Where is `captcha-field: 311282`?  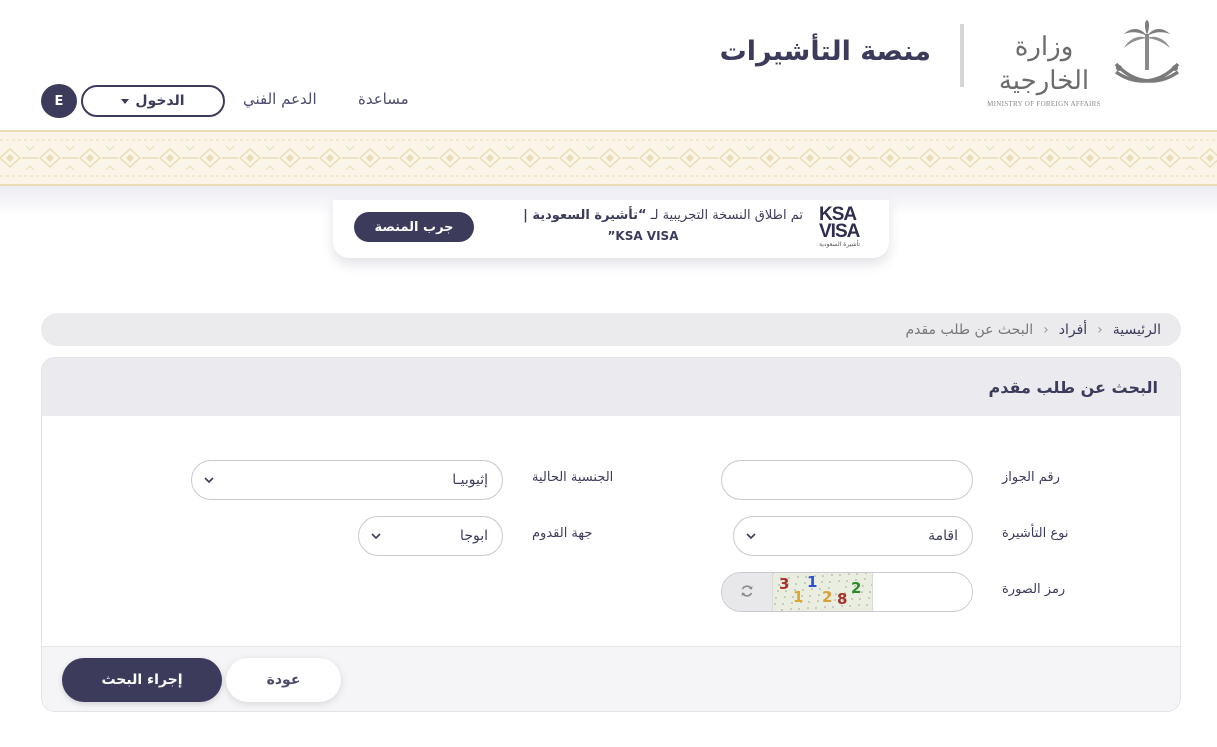 captcha-field: 311282 is located at coordinates (847, 592).